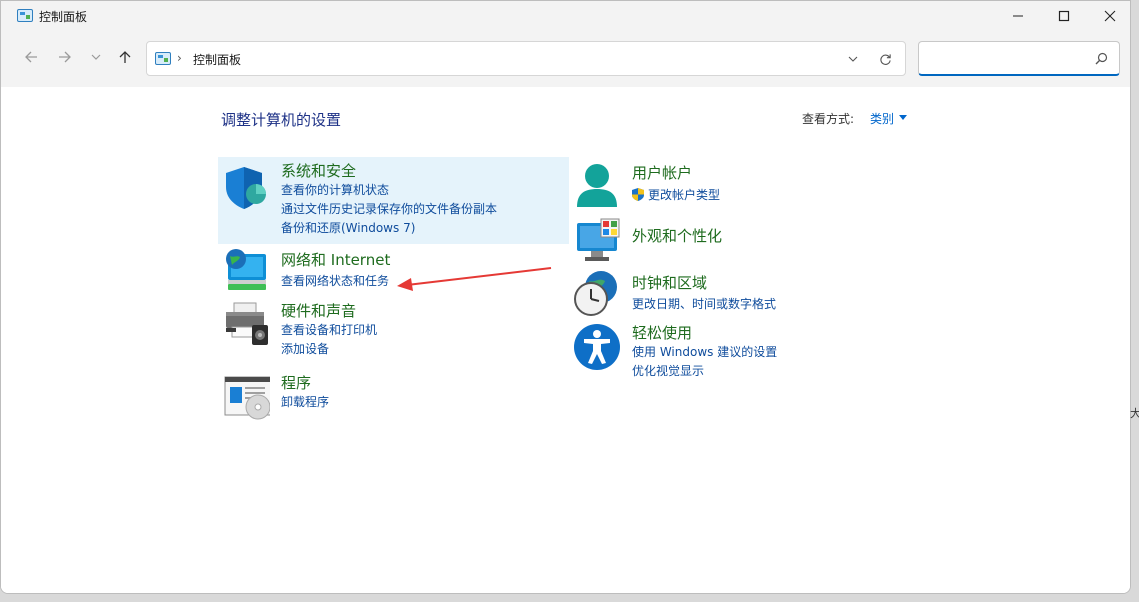 The height and width of the screenshot is (602, 1139). What do you see at coordinates (1007, 58) in the screenshot?
I see `search-input` at bounding box center [1007, 58].